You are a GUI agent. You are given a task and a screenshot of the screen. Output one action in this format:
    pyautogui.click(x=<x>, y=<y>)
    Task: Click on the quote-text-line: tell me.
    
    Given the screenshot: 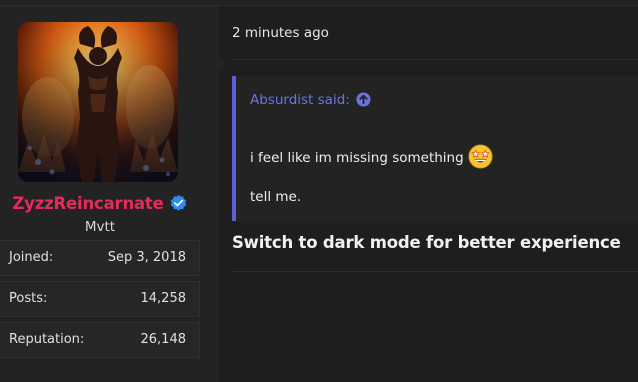 What is the action you would take?
    pyautogui.click(x=276, y=197)
    